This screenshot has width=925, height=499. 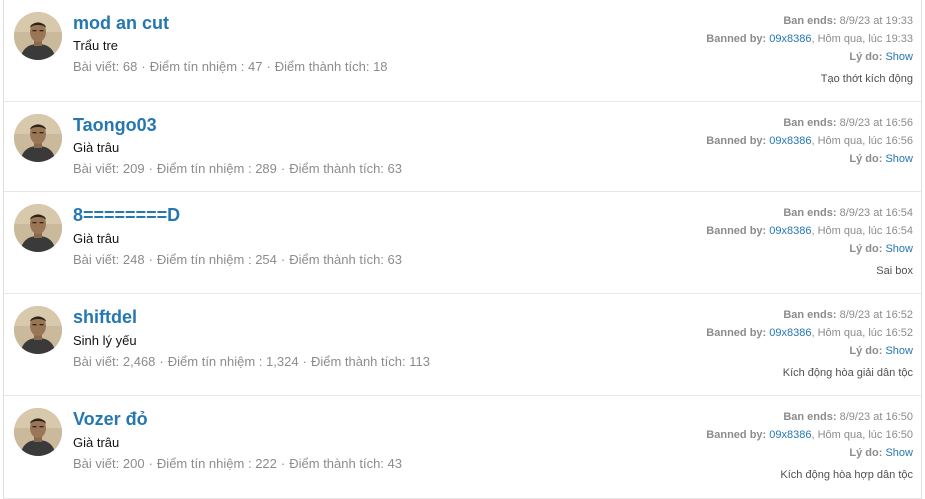 What do you see at coordinates (866, 79) in the screenshot?
I see `ban-reason: Tạo thớt kích động` at bounding box center [866, 79].